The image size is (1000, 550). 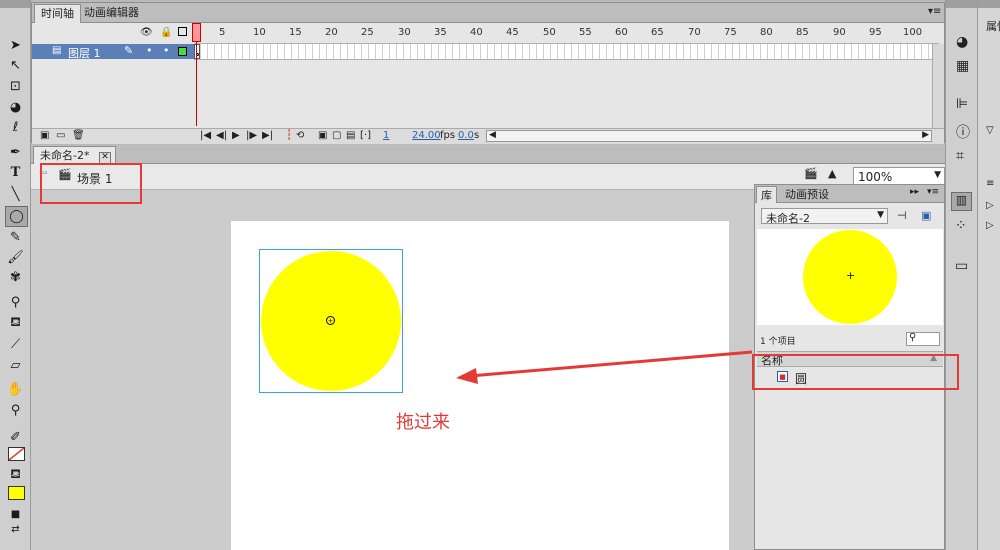 I want to click on zoom-select: 100% ▼, so click(x=899, y=176).